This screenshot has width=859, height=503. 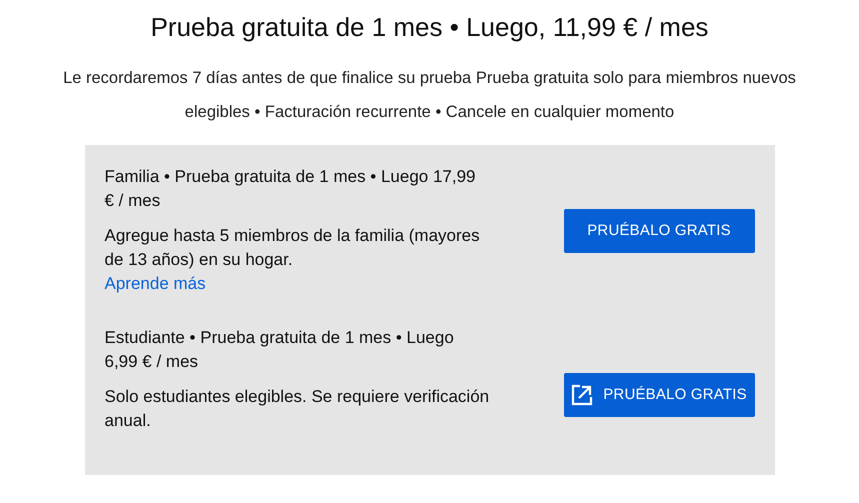 I want to click on trial-terms-text: Le recordaremos 7 días antes de que finalice su prueba Prueba gratuita solo para miembros nuevos elegibles • Facturación recurrente • Cancele en cualquier momento, so click(x=429, y=95).